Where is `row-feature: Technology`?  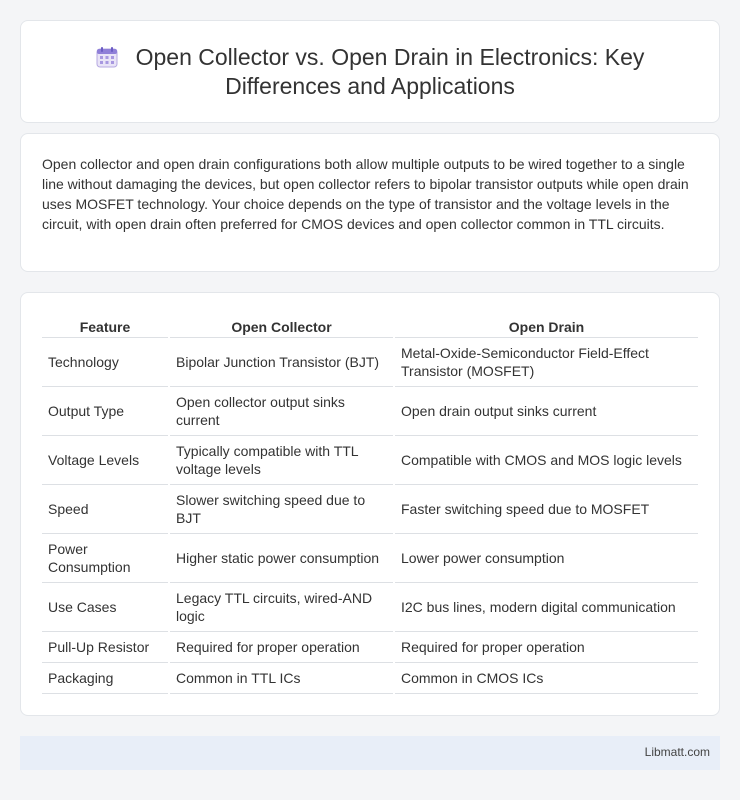
row-feature: Technology is located at coordinates (105, 362).